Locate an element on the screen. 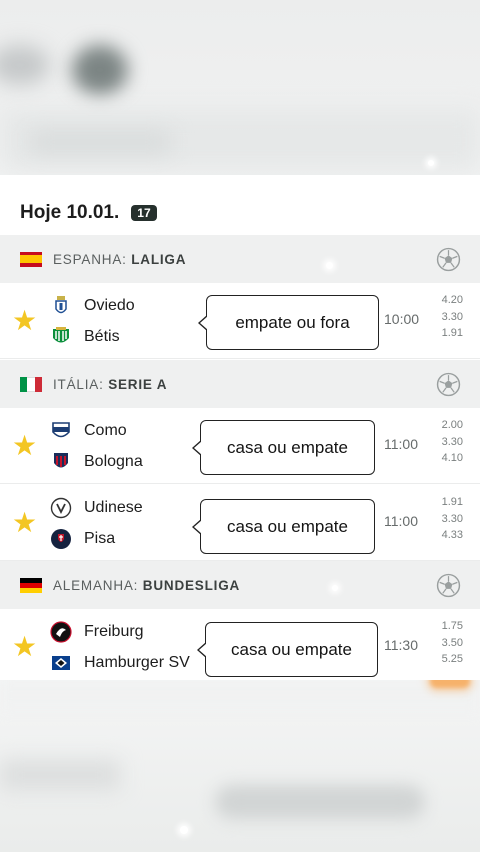  germany-flag-icon is located at coordinates (31, 585).